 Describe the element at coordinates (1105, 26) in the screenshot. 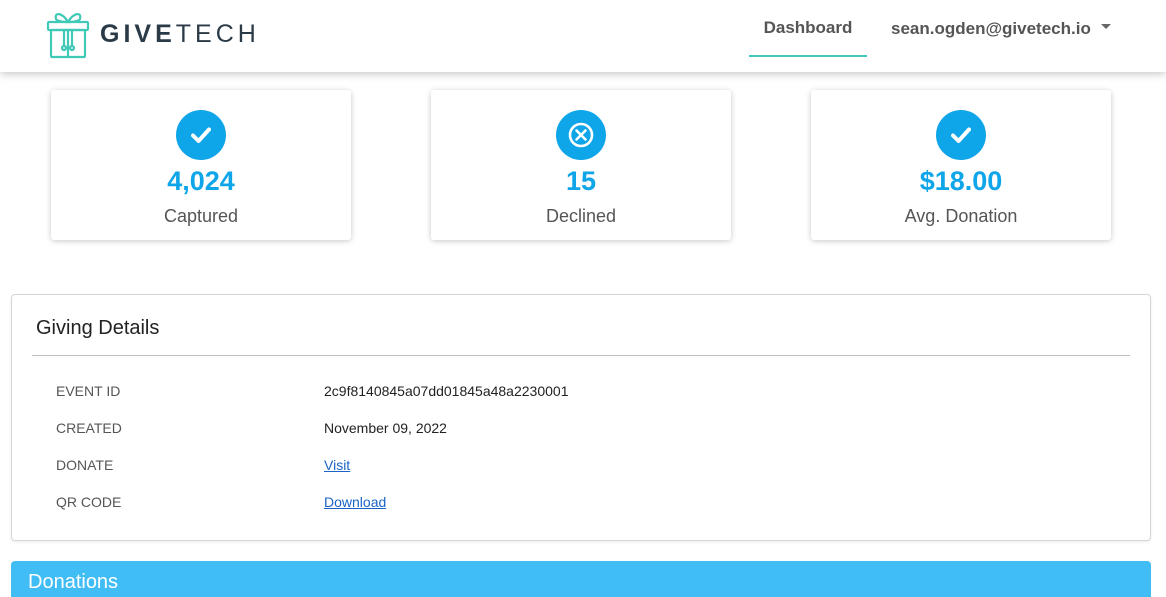

I see `caret-down-icon` at that location.